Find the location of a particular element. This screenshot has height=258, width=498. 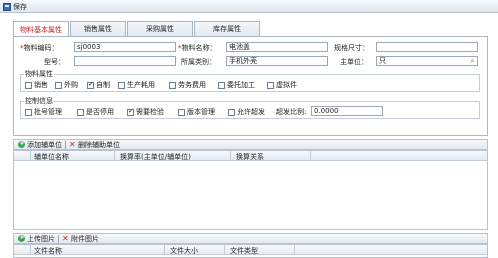

tab-basic-label: 物料基本属性 is located at coordinates (41, 29).